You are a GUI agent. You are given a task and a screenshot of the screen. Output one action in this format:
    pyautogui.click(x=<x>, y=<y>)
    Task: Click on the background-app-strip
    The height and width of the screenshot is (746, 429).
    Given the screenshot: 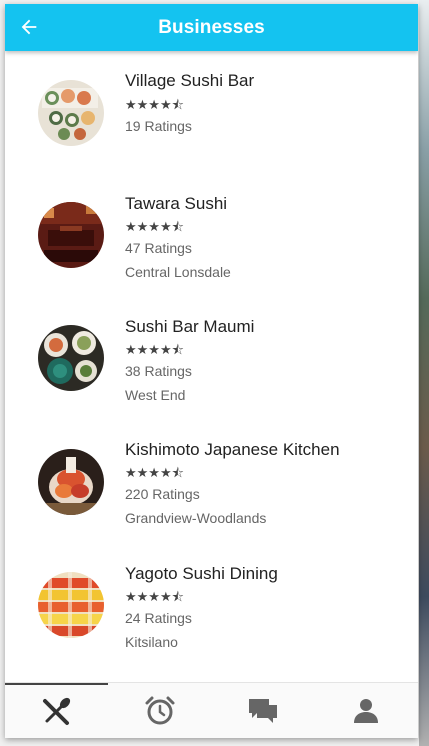 What is the action you would take?
    pyautogui.click(x=424, y=373)
    